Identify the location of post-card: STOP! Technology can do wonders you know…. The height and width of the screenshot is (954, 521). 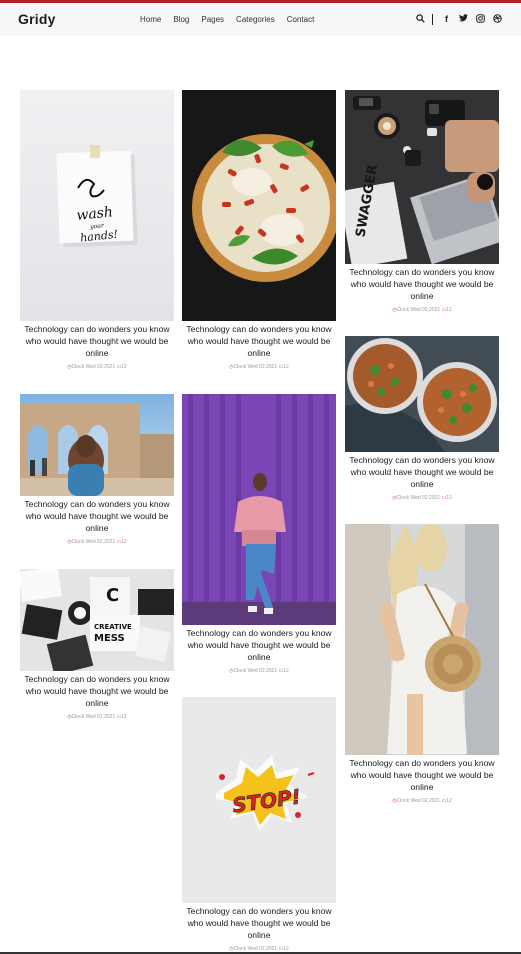
(259, 824).